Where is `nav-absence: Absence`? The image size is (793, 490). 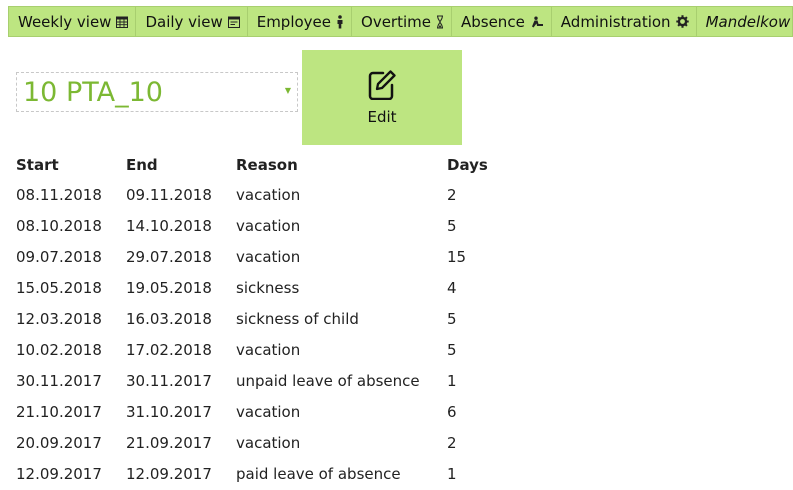 nav-absence: Absence is located at coordinates (502, 21).